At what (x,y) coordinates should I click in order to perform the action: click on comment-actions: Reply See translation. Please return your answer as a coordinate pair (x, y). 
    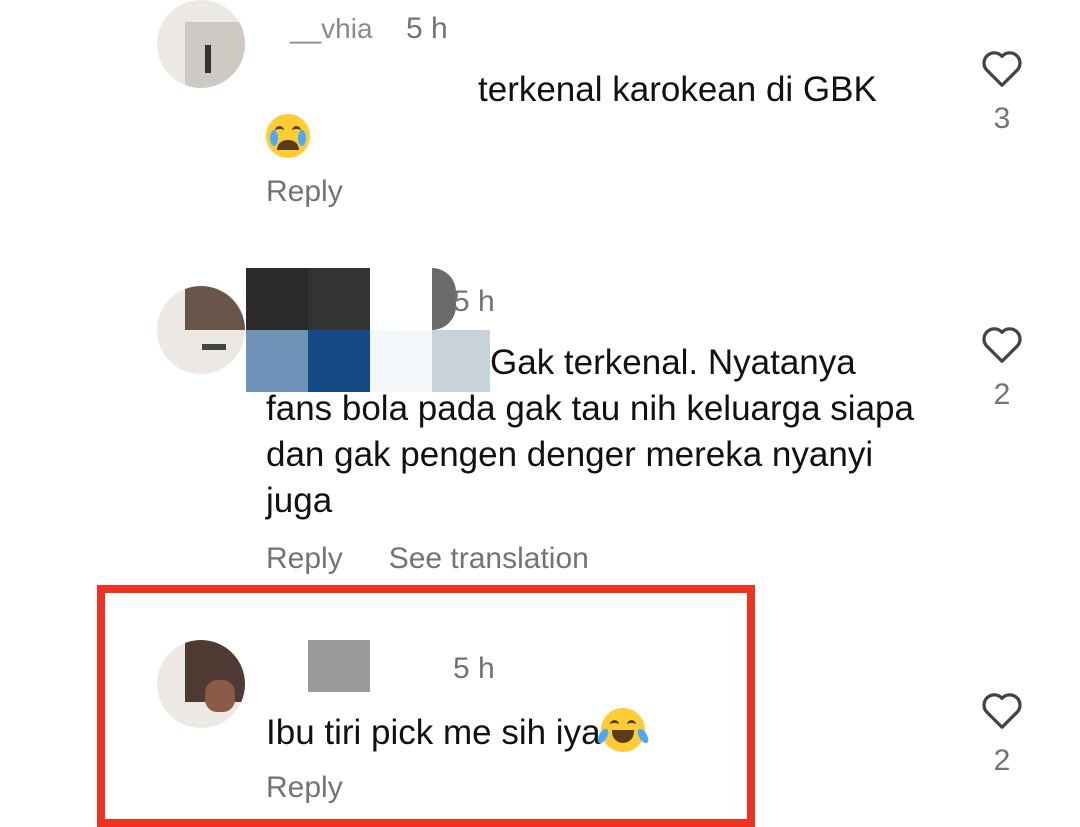
    Looking at the image, I should click on (427, 559).